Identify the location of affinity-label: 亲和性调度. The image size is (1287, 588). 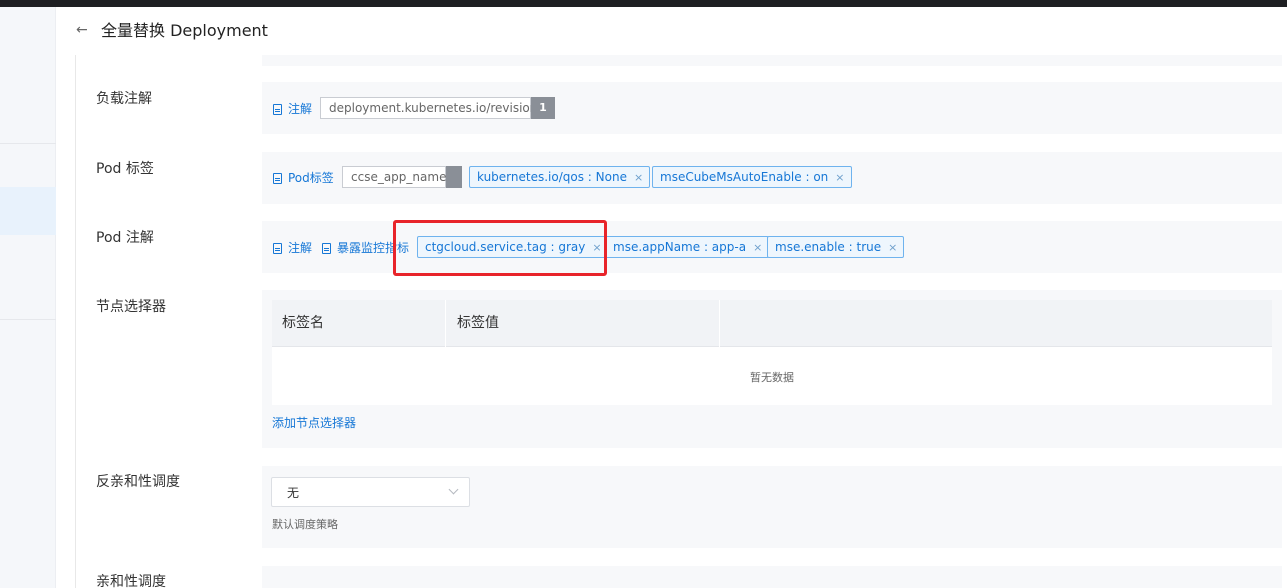
(131, 581).